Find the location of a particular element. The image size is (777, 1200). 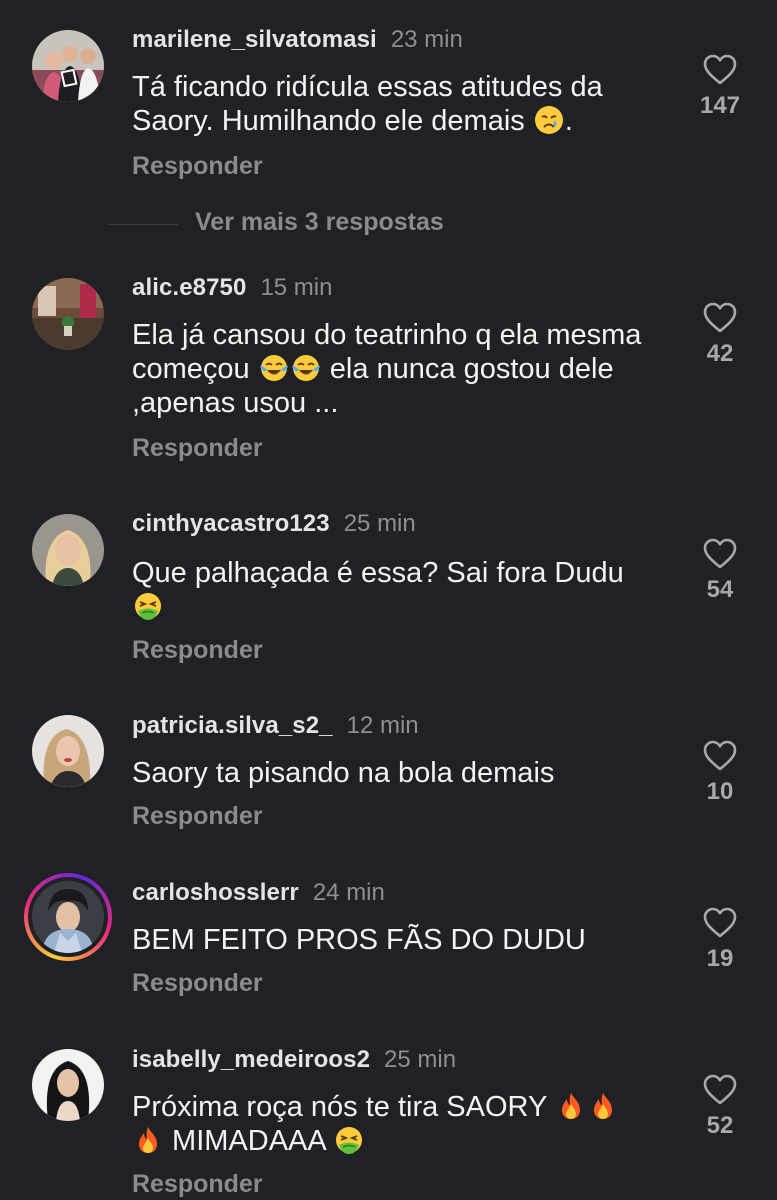

username: alic.e8750 is located at coordinates (189, 288).